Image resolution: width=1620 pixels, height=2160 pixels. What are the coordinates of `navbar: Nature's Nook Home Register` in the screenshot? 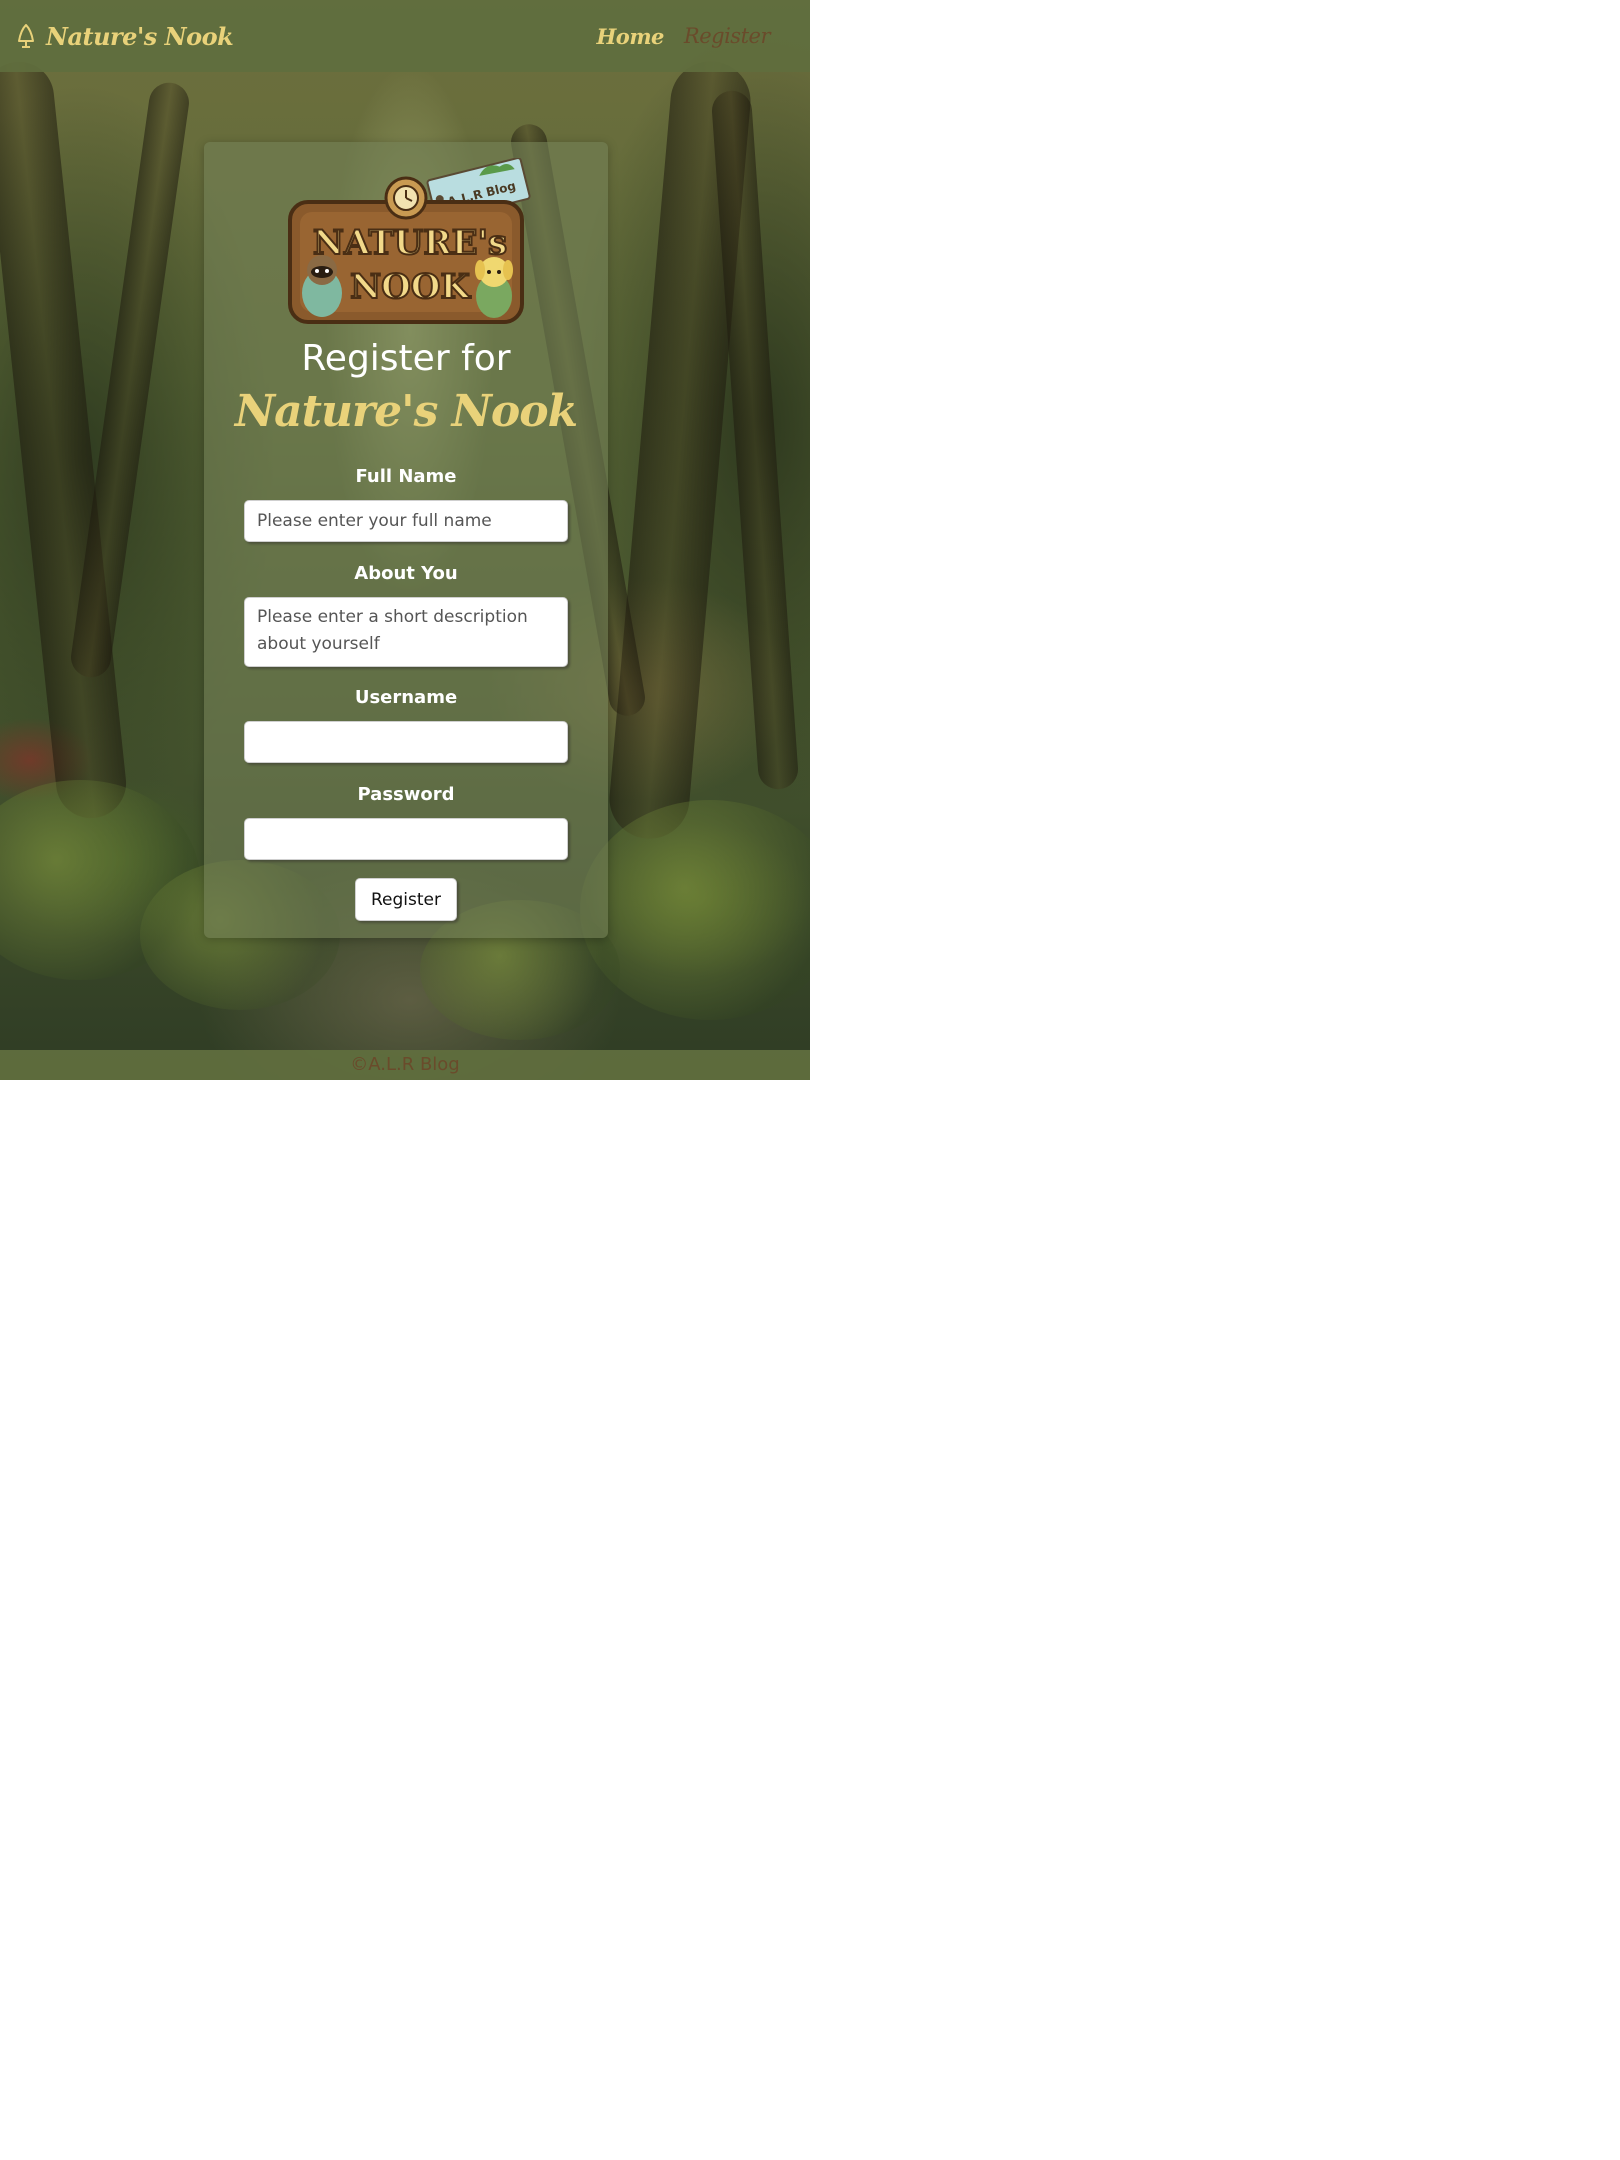 It's located at (405, 36).